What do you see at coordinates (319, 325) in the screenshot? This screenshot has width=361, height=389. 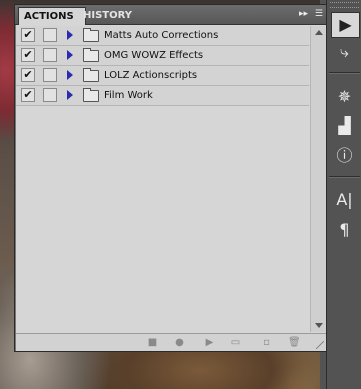 I see `scroll-down-icon` at bounding box center [319, 325].